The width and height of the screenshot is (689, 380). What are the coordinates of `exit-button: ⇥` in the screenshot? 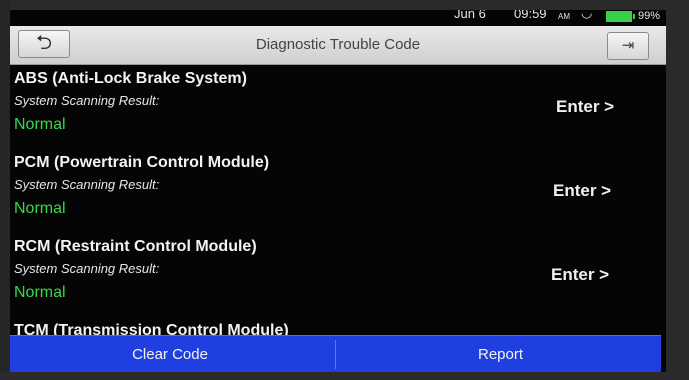 It's located at (628, 46).